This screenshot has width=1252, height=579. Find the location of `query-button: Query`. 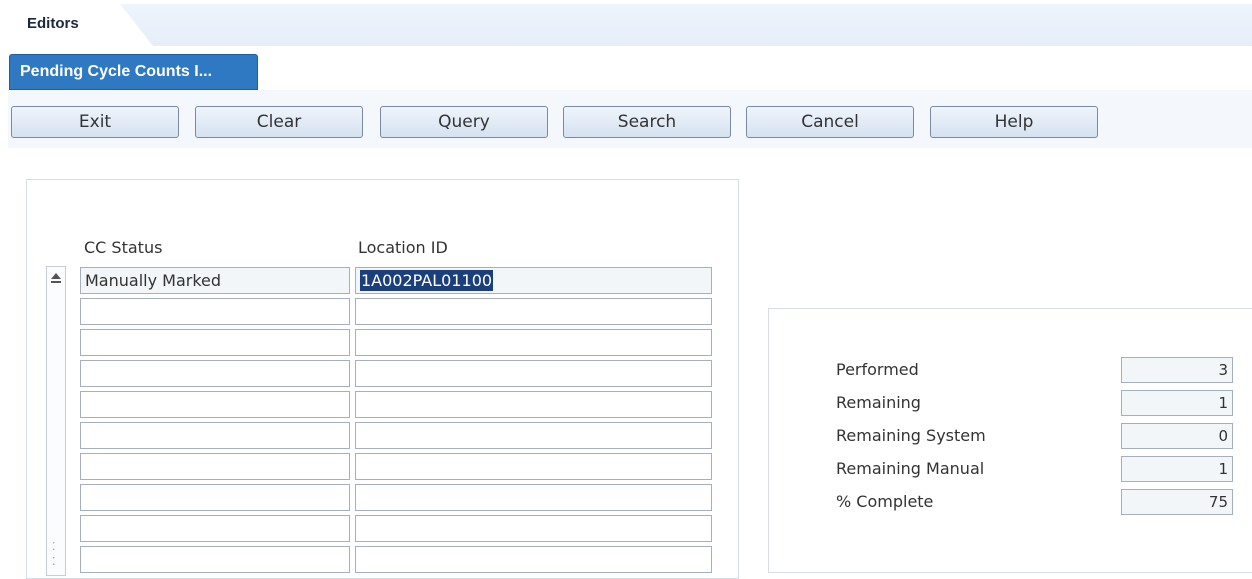

query-button: Query is located at coordinates (464, 122).